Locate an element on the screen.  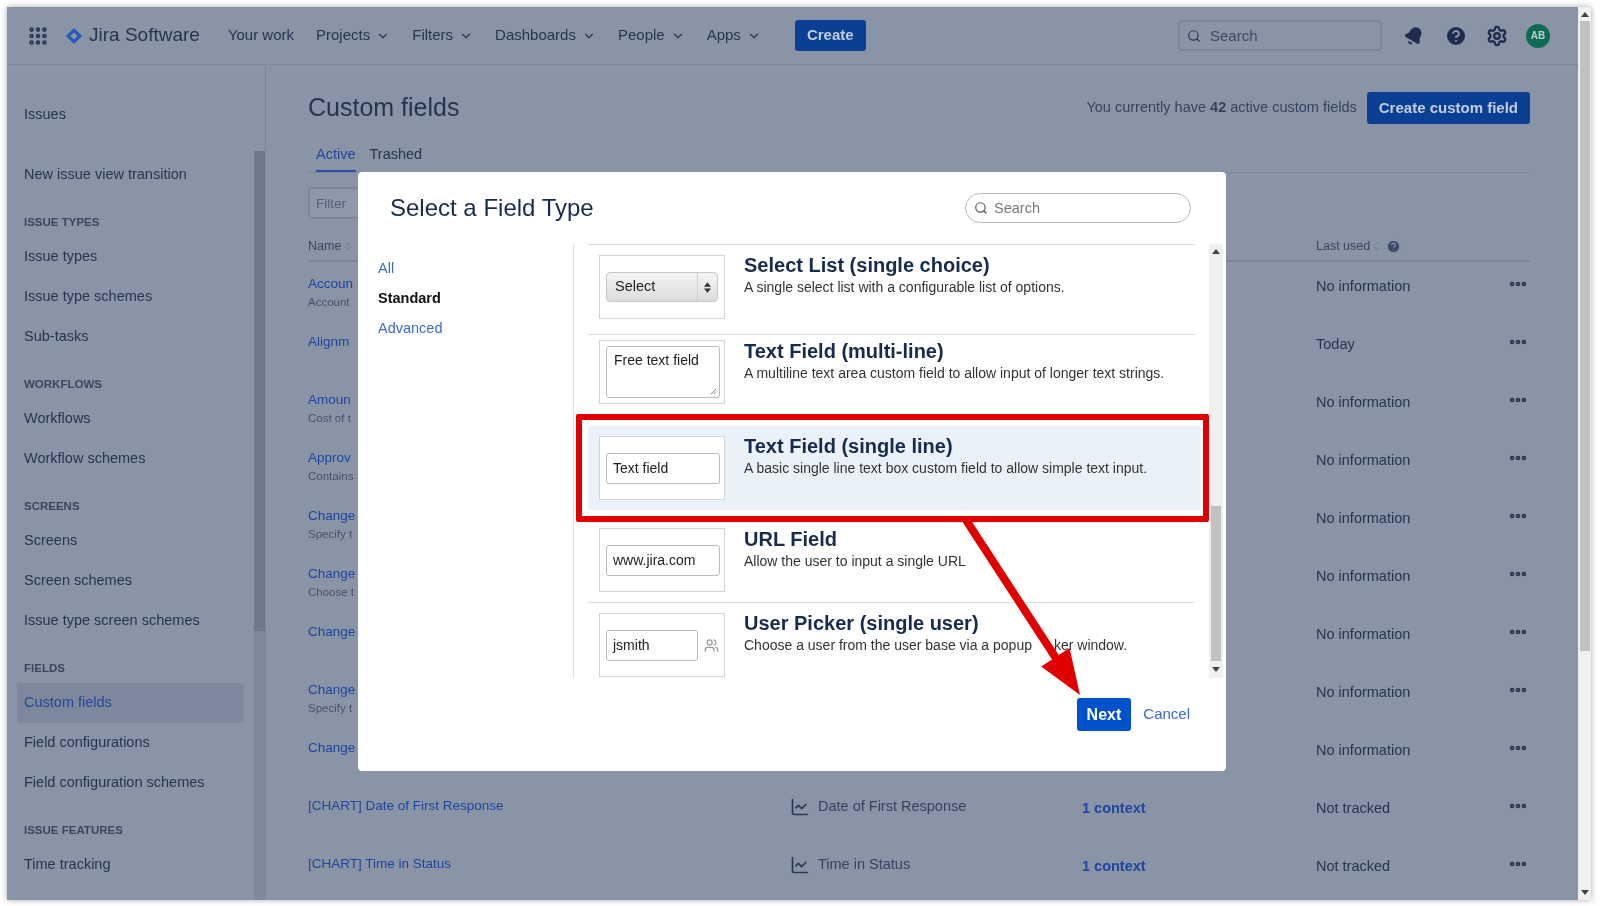
section-heading: SCREENS is located at coordinates (52, 506).